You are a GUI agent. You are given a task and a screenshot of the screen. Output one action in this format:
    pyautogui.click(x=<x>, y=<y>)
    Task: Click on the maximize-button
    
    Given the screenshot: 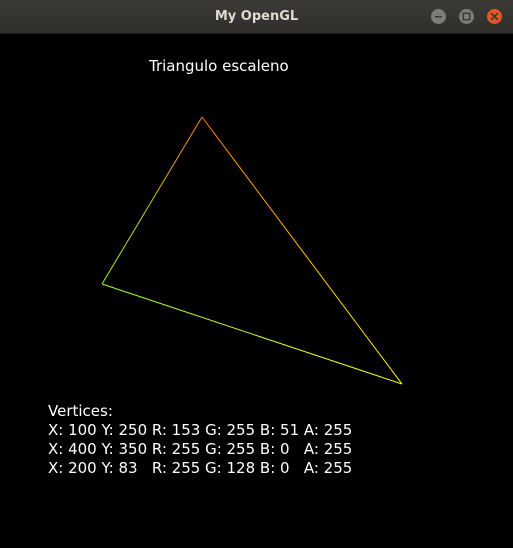 What is the action you would take?
    pyautogui.click(x=466, y=16)
    